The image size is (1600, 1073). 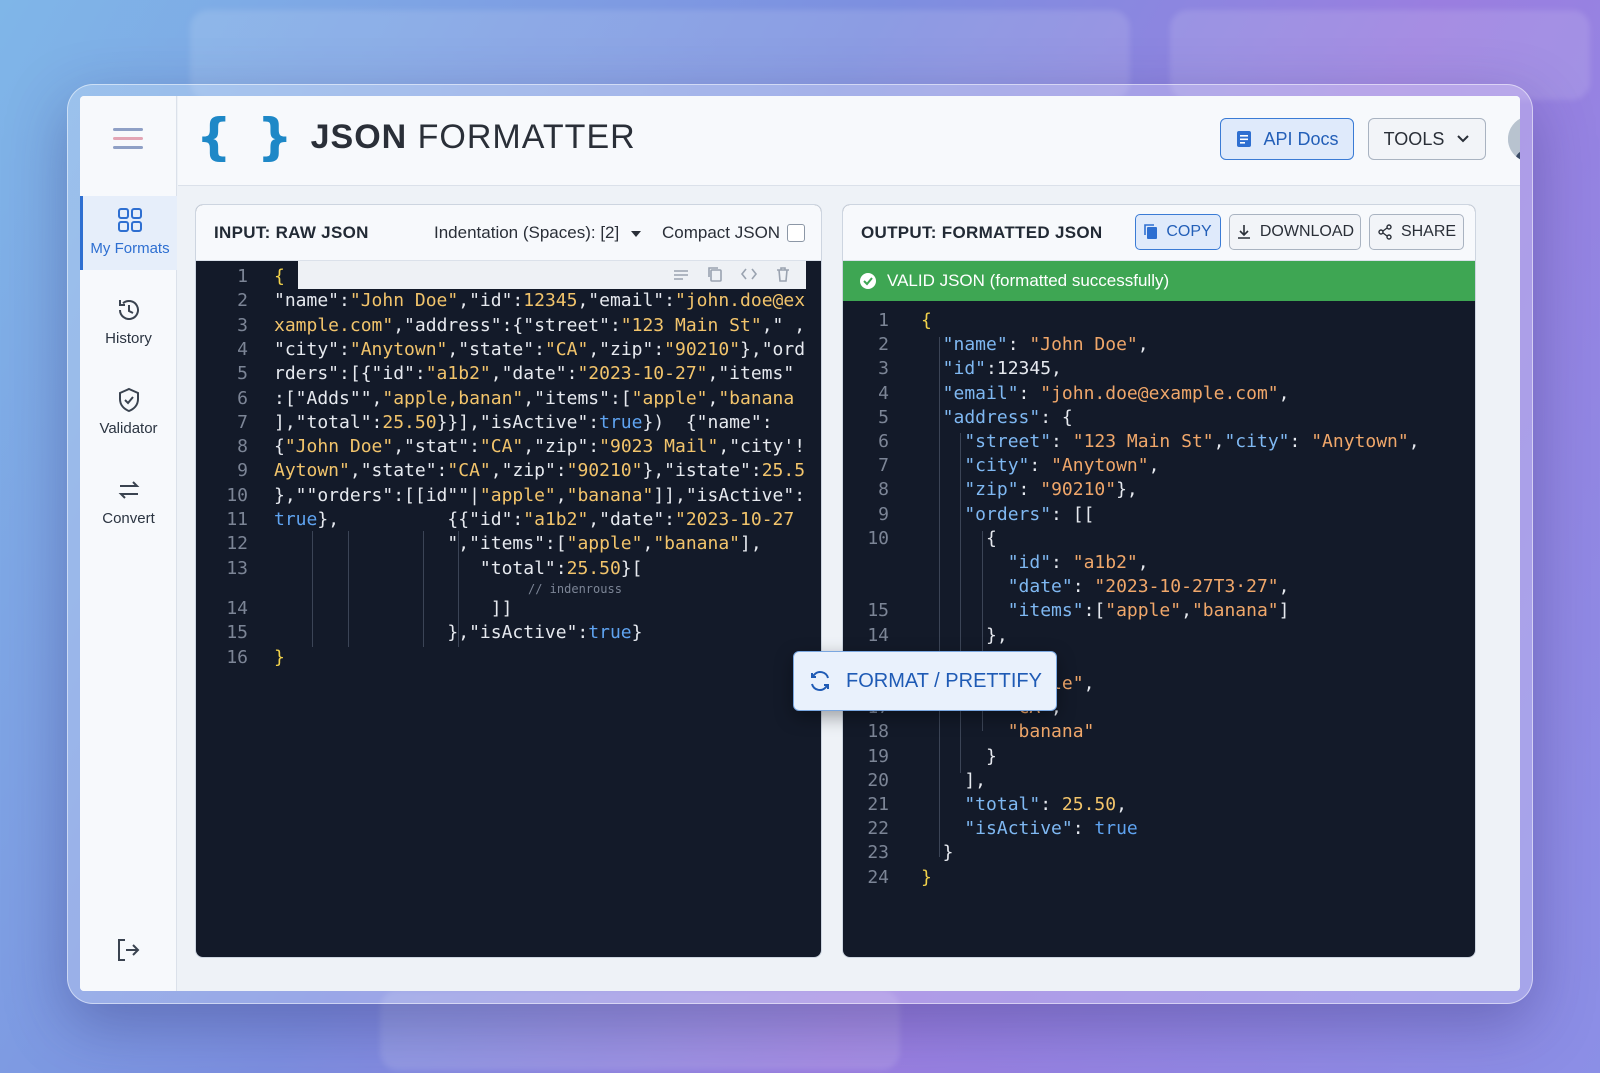 What do you see at coordinates (783, 471) in the screenshot?
I see `code-token: 25.5` at bounding box center [783, 471].